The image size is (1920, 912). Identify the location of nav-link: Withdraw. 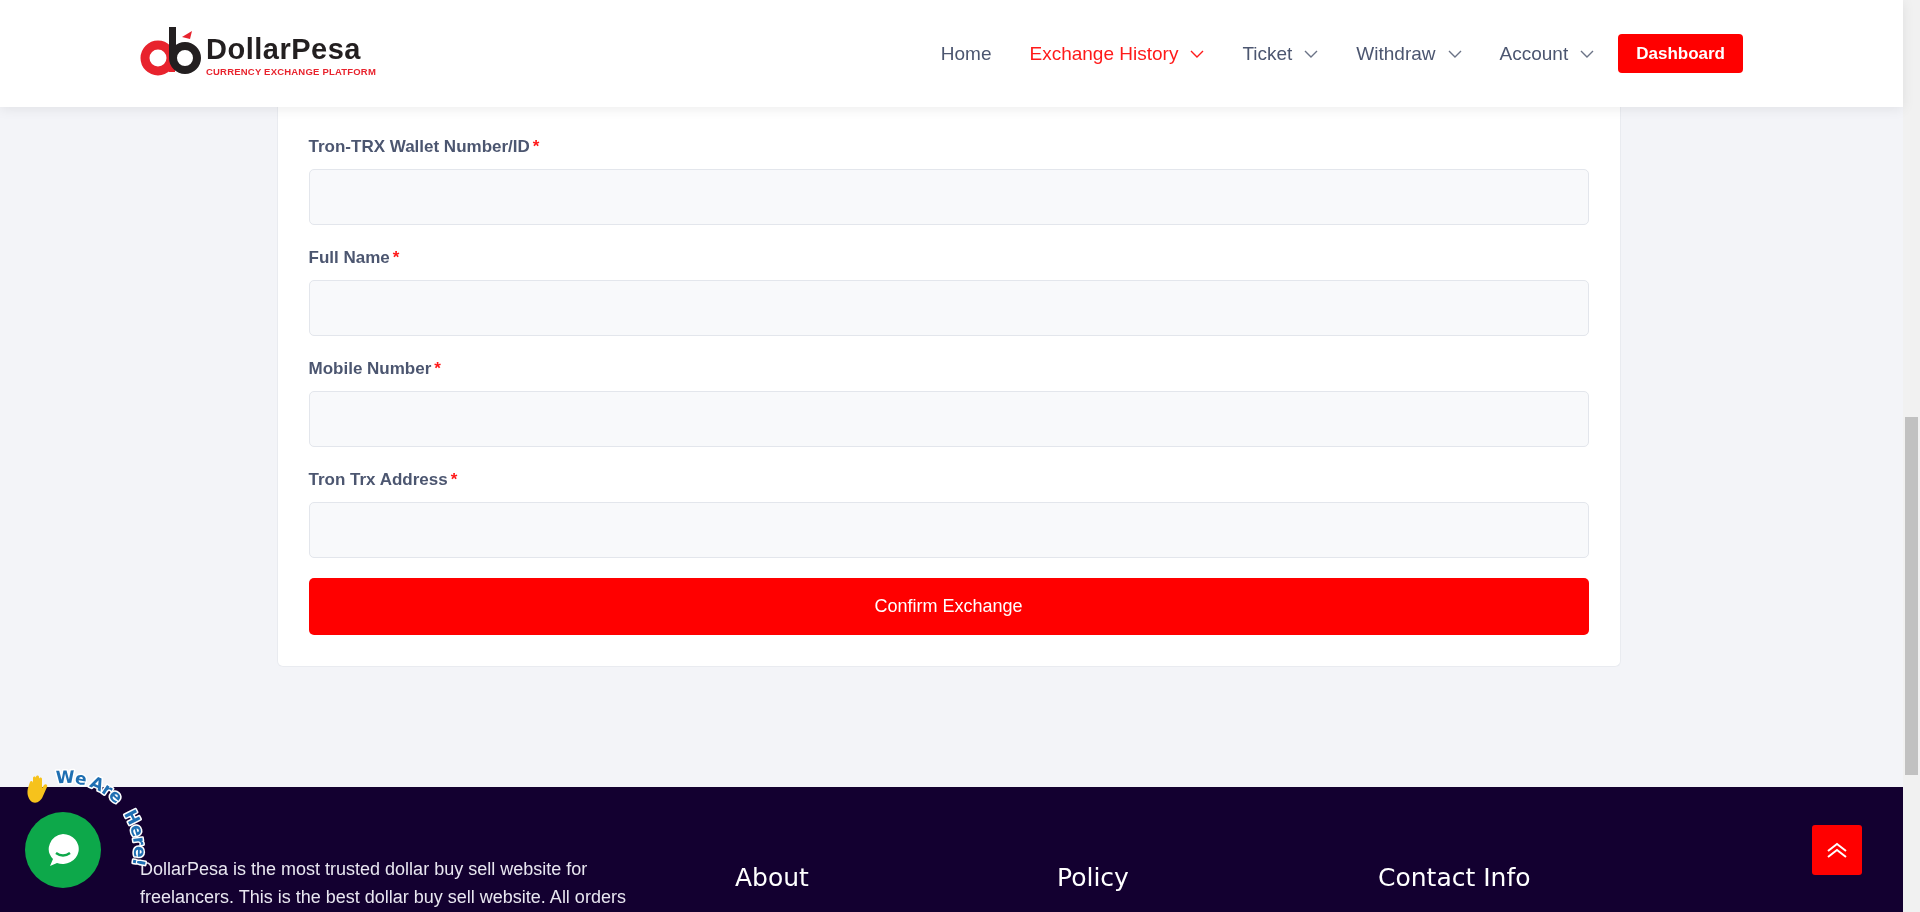
(1409, 53).